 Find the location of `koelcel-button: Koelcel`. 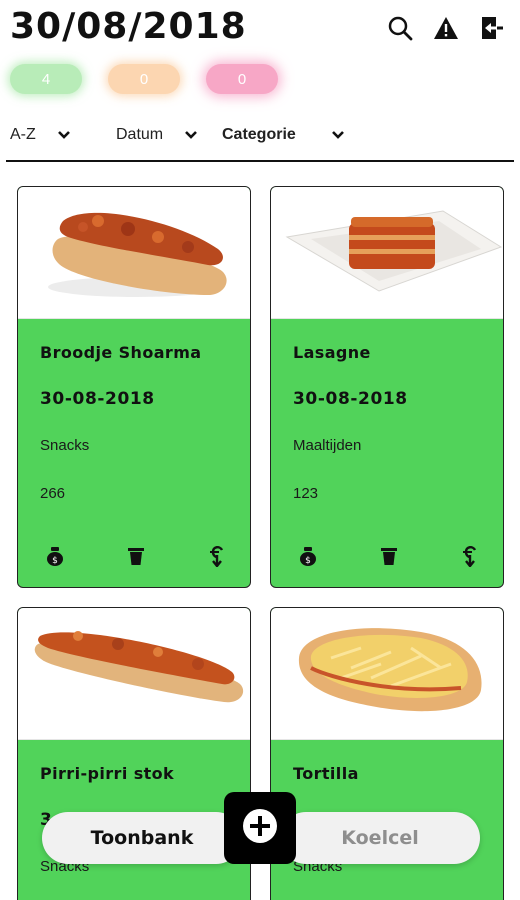

koelcel-button: Koelcel is located at coordinates (380, 838).